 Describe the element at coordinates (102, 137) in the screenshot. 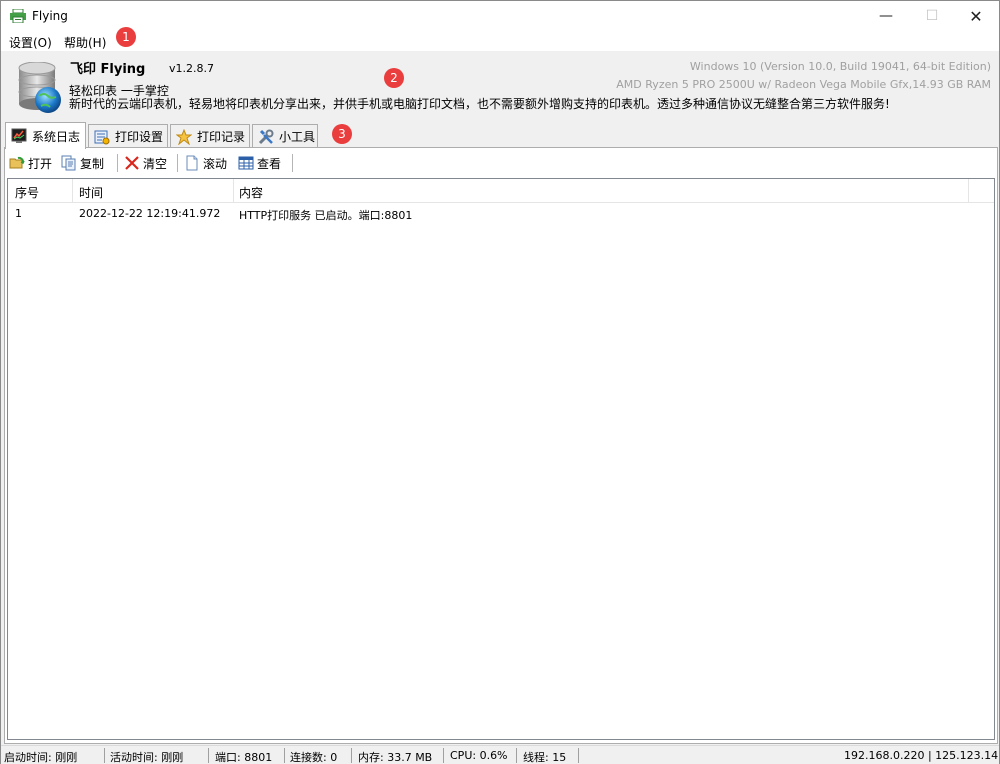

I see `print-settings-icon` at that location.